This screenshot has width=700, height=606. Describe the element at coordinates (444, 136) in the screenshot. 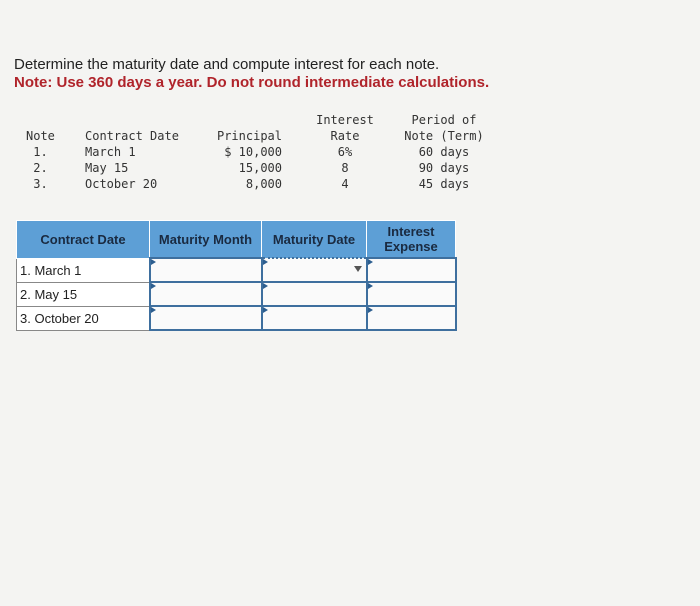

I see `period-header-2: Note (Term)` at that location.